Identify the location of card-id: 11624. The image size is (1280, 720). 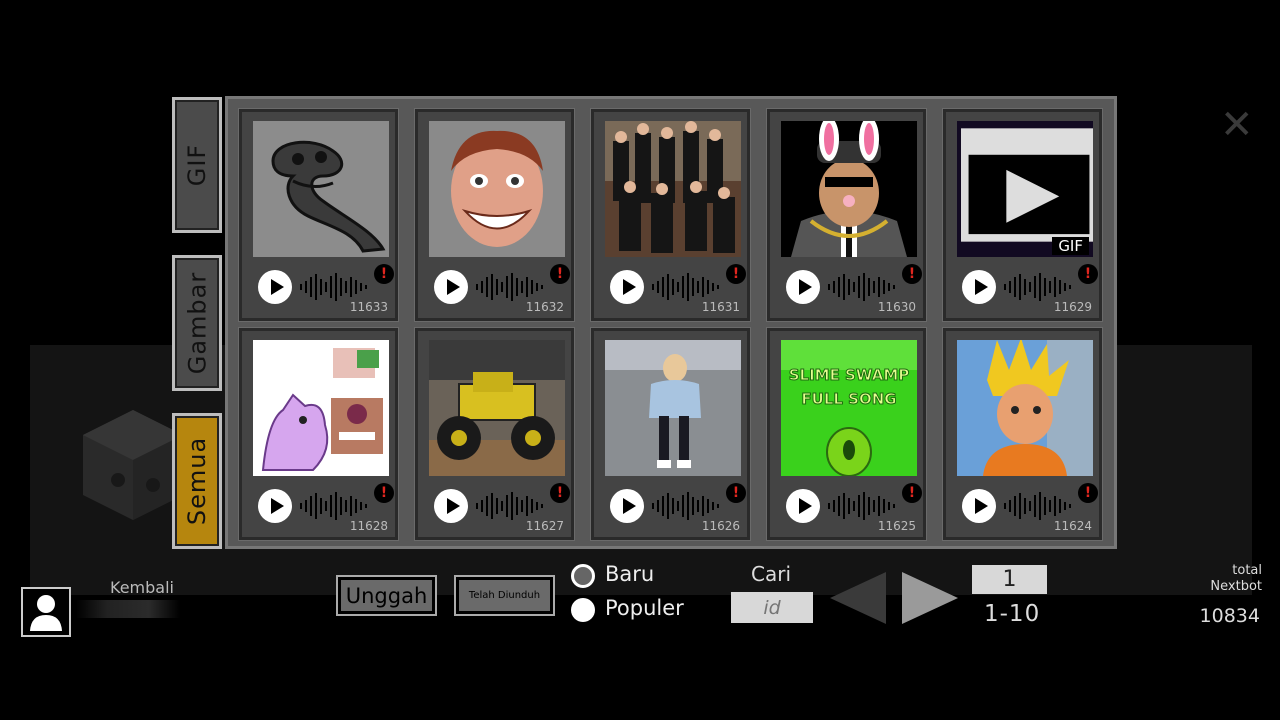
(1072, 526).